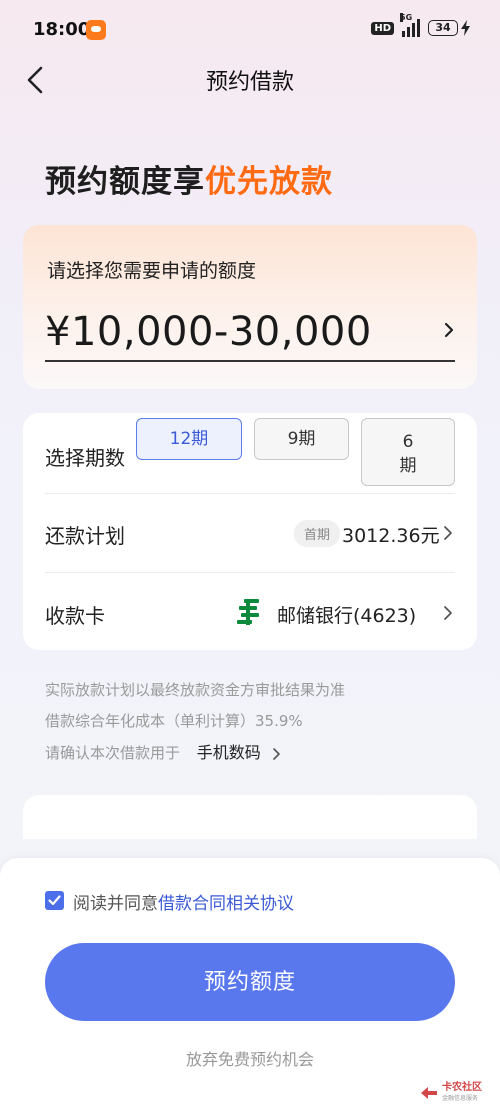 The height and width of the screenshot is (1118, 500). What do you see at coordinates (462, 1087) in the screenshot?
I see `watermark-text: 卡农社区` at bounding box center [462, 1087].